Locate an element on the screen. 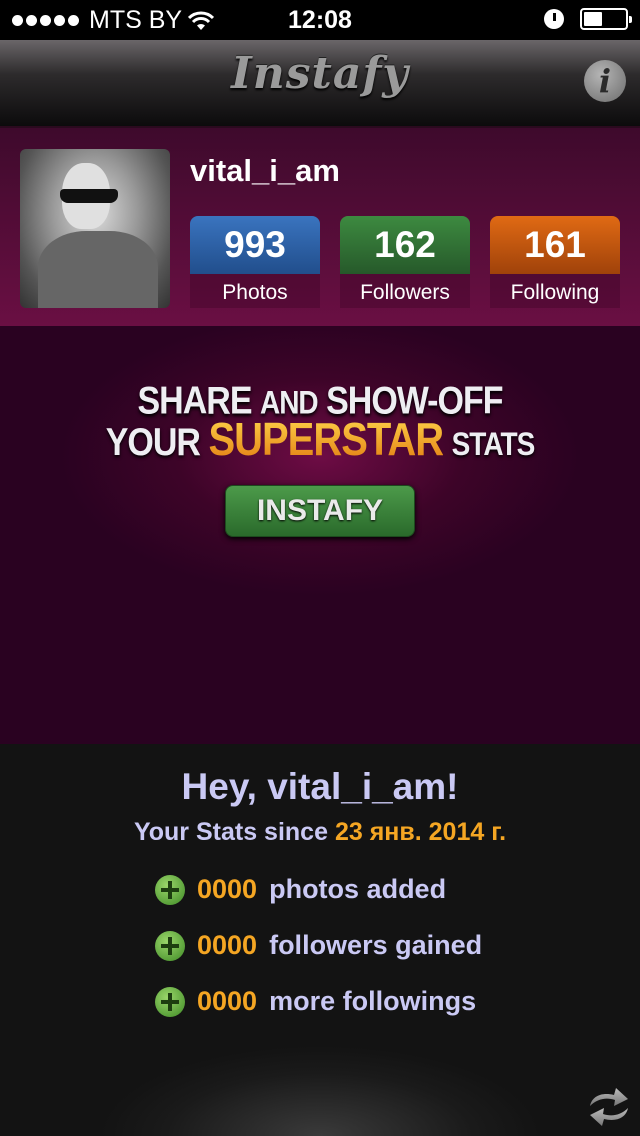 The width and height of the screenshot is (640, 1136). stat-row-followings: 0000 more followings is located at coordinates (315, 1001).